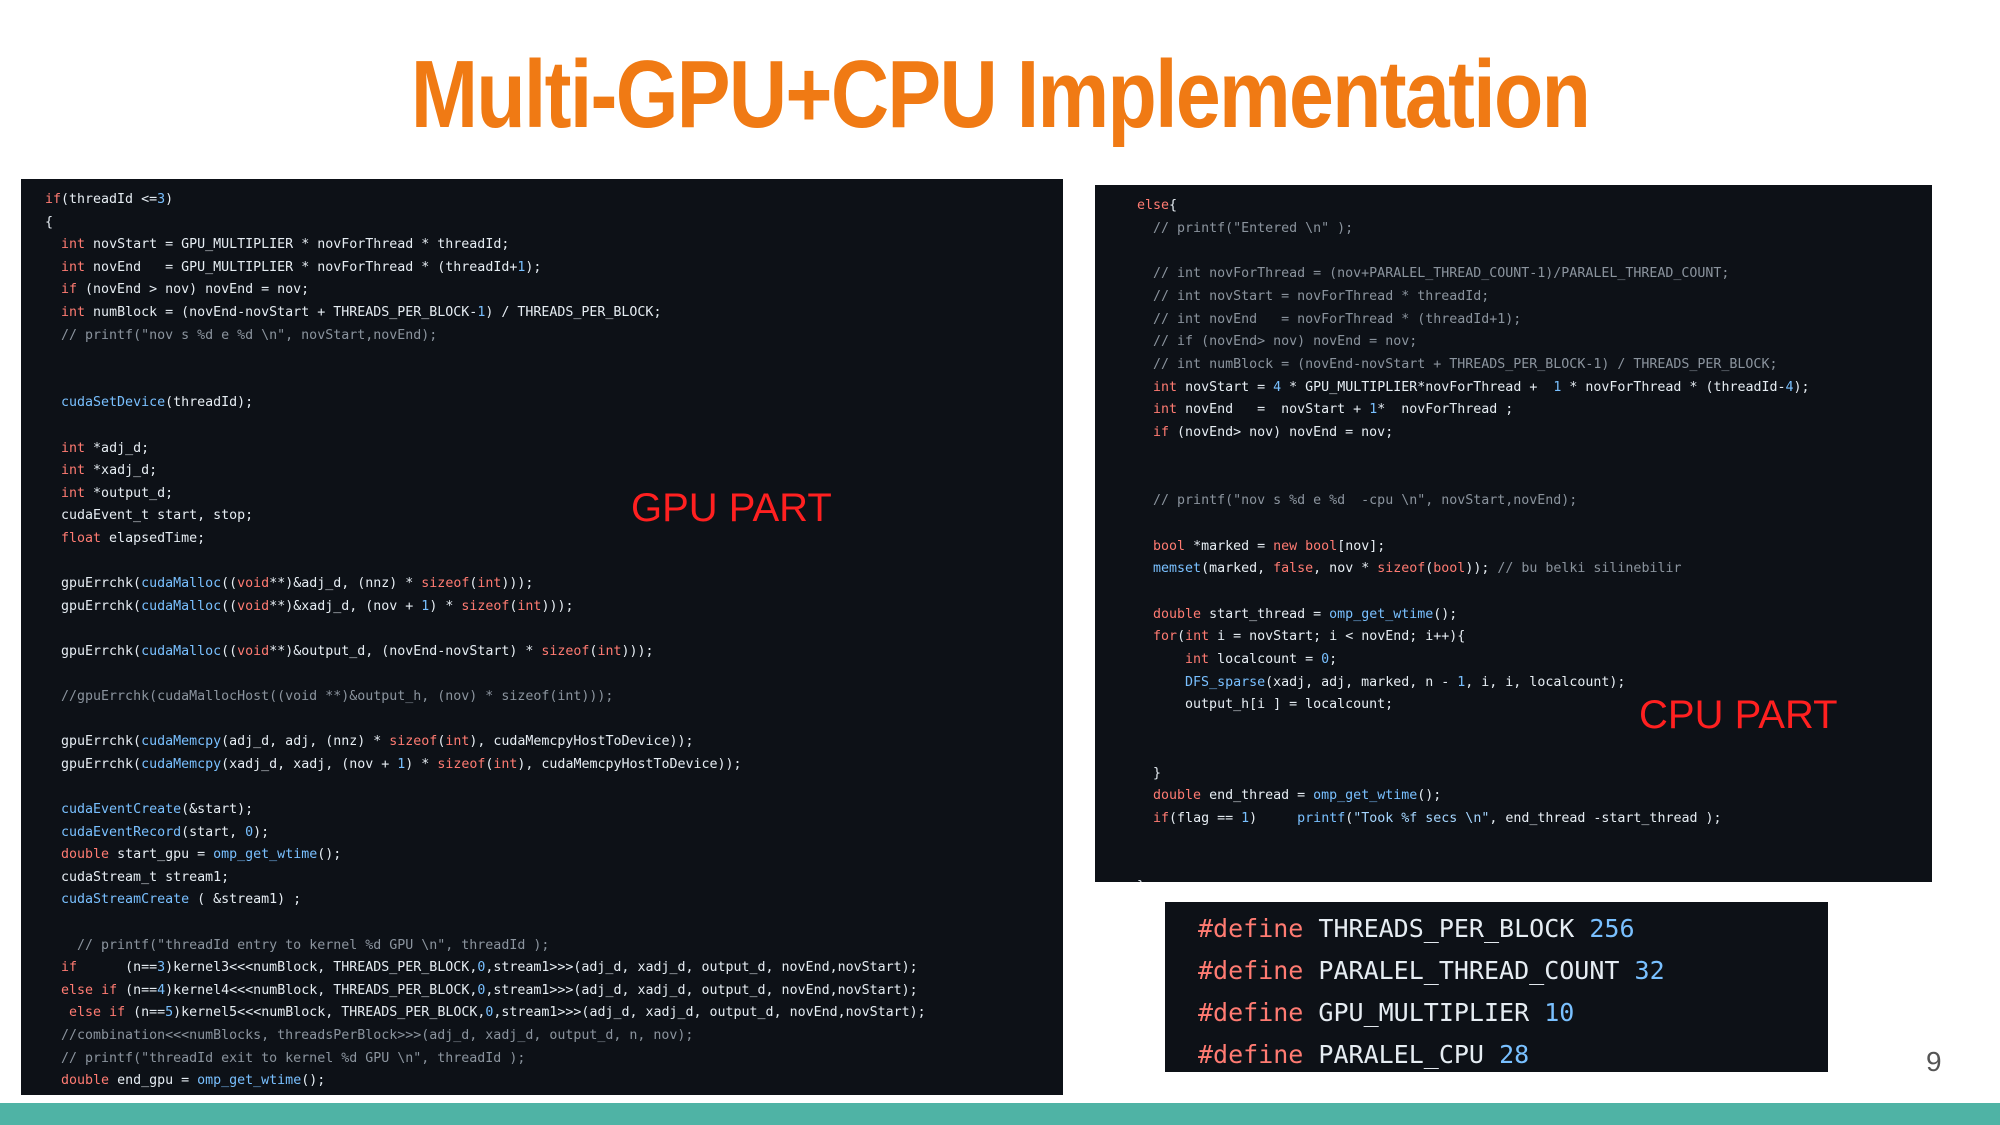  I want to click on cpu-part-label: CPU PART, so click(1738, 715).